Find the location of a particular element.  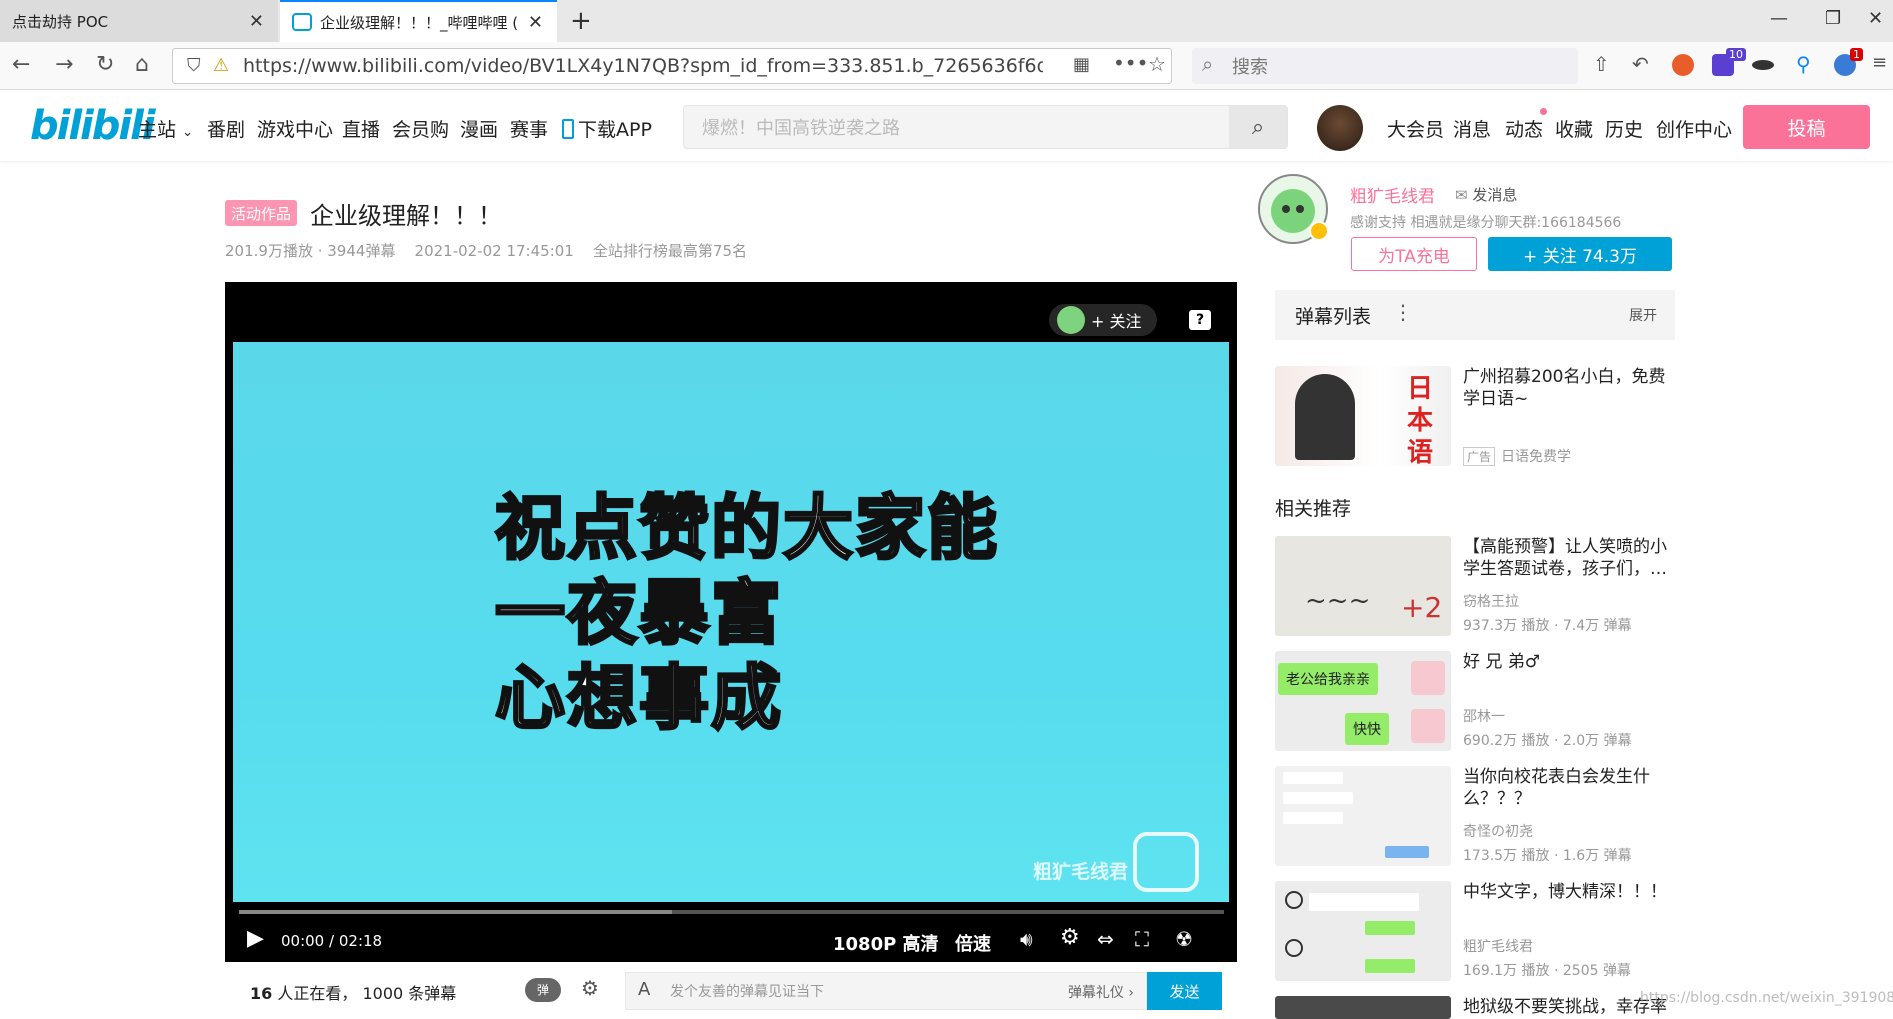

link-vip: 大会员 is located at coordinates (1415, 128).